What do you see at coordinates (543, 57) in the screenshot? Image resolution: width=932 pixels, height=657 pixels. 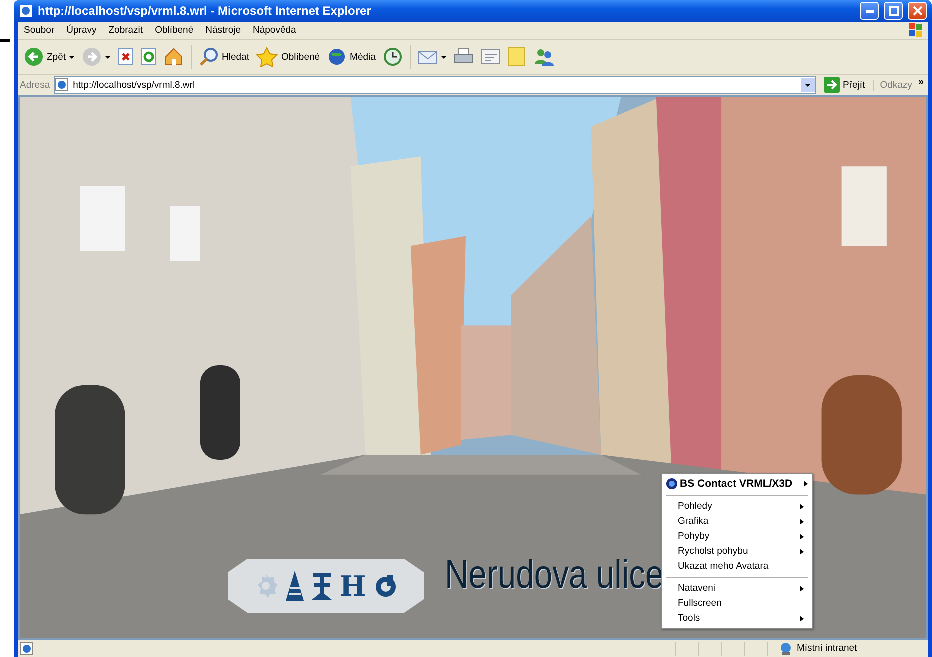 I see `people-icon` at bounding box center [543, 57].